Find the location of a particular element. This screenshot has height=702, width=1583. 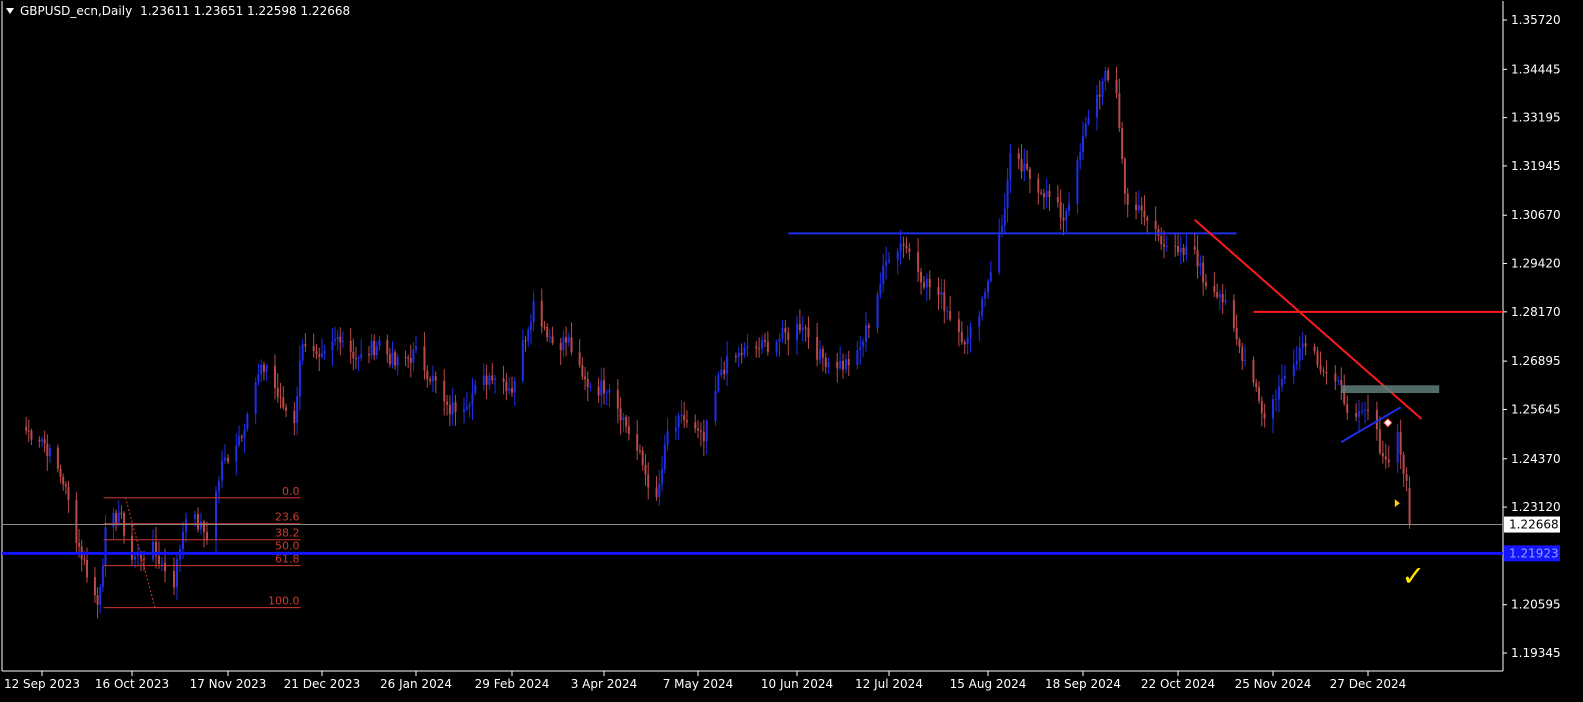

x-tick-label: 12 Sep 2023 is located at coordinates (42, 684).